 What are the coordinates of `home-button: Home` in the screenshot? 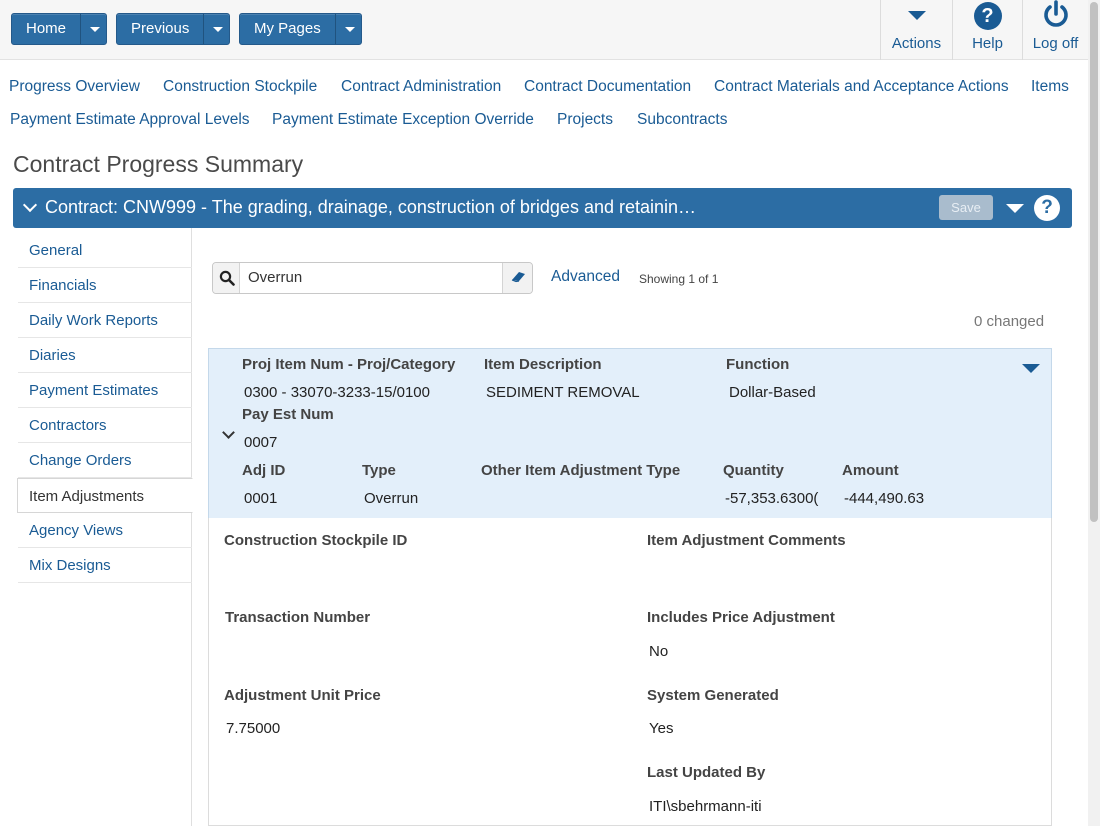 It's located at (46, 29).